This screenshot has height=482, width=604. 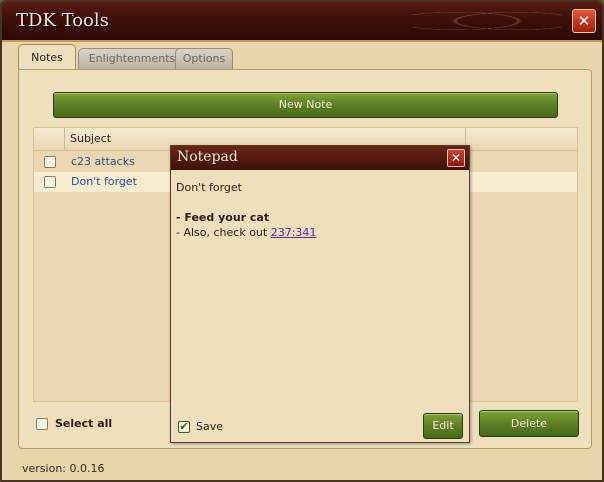 I want to click on delete-button: Delete, so click(x=529, y=423).